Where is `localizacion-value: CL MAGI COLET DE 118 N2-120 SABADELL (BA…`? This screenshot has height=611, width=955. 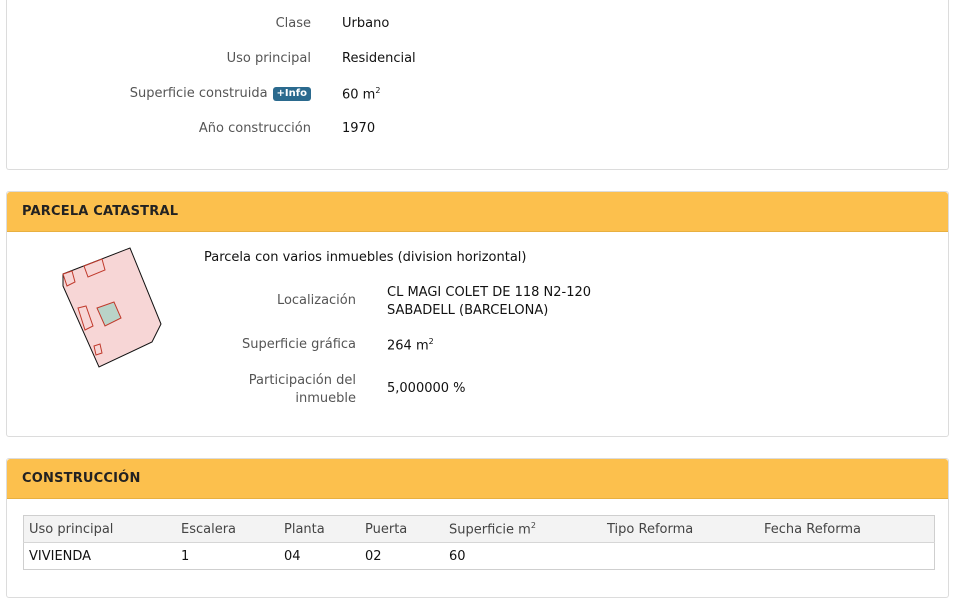
localizacion-value: CL MAGI COLET DE 118 N2-120 SABADELL (BA… is located at coordinates (489, 302).